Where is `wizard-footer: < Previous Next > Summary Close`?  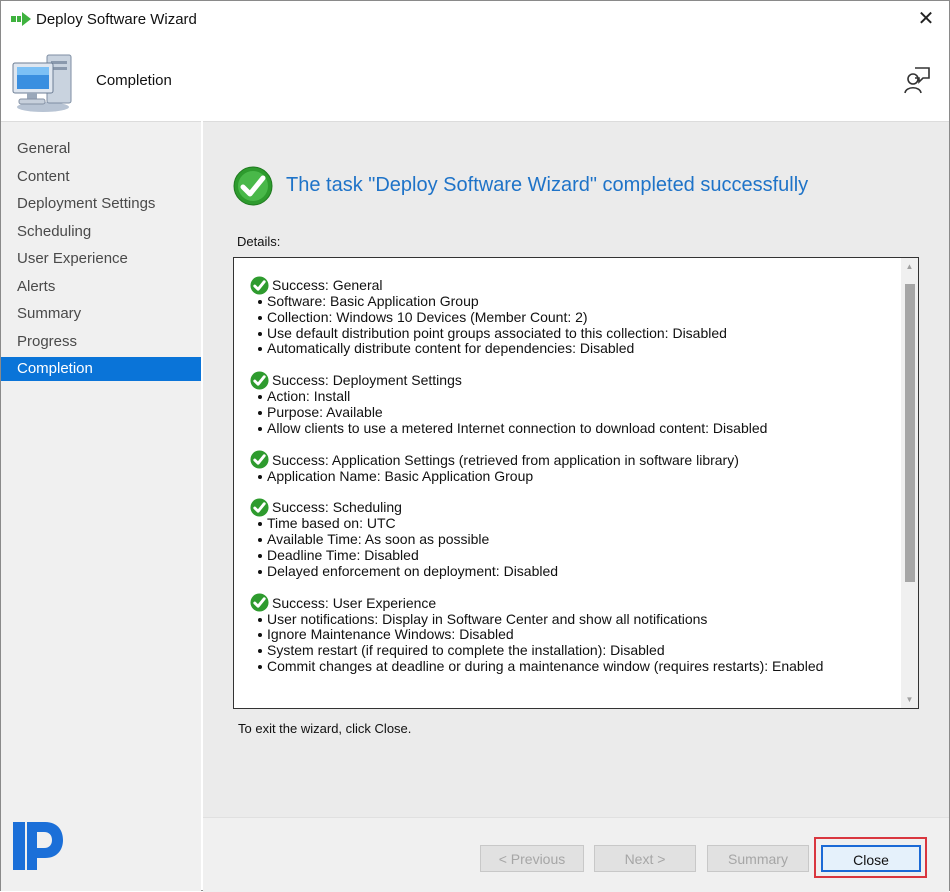 wizard-footer: < Previous Next > Summary Close is located at coordinates (576, 854).